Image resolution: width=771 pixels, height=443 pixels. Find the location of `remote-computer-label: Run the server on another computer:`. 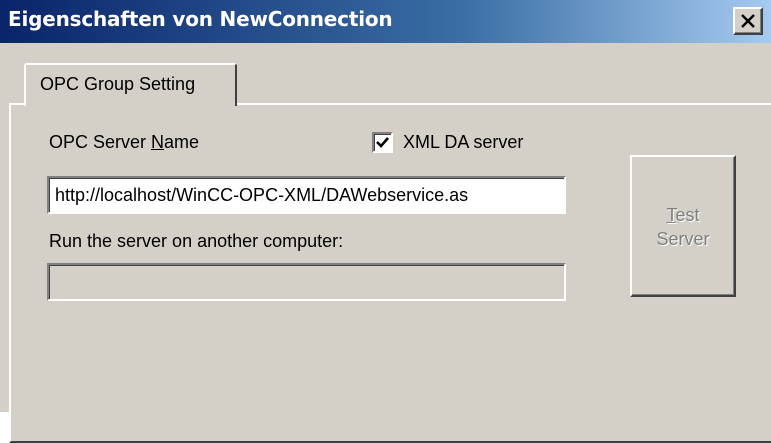

remote-computer-label: Run the server on another computer: is located at coordinates (196, 241).